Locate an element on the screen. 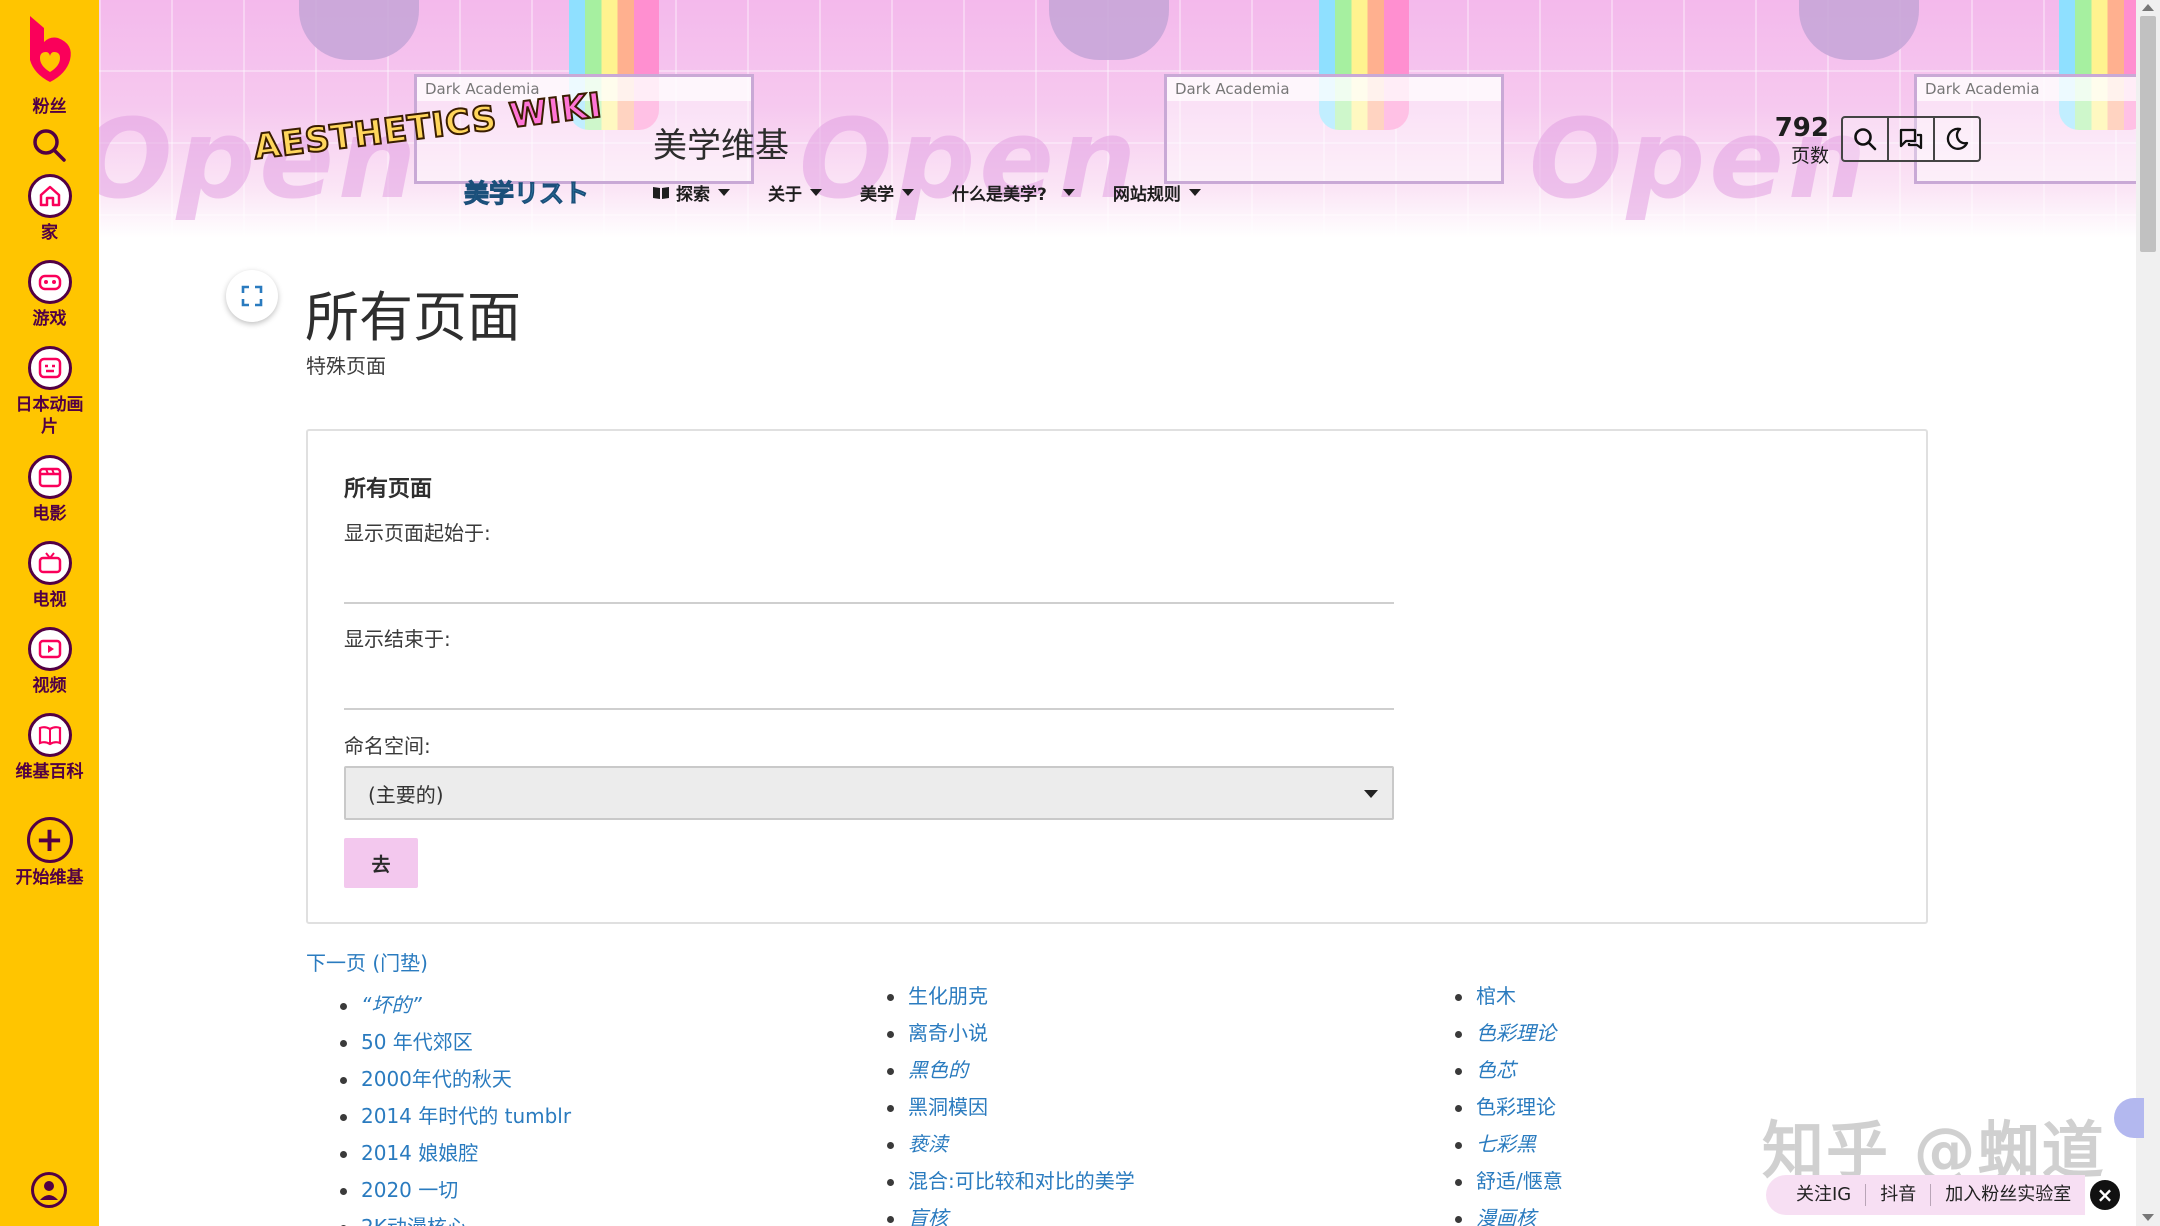 Image resolution: width=2160 pixels, height=1226 pixels. from-input-underline is located at coordinates (869, 603).